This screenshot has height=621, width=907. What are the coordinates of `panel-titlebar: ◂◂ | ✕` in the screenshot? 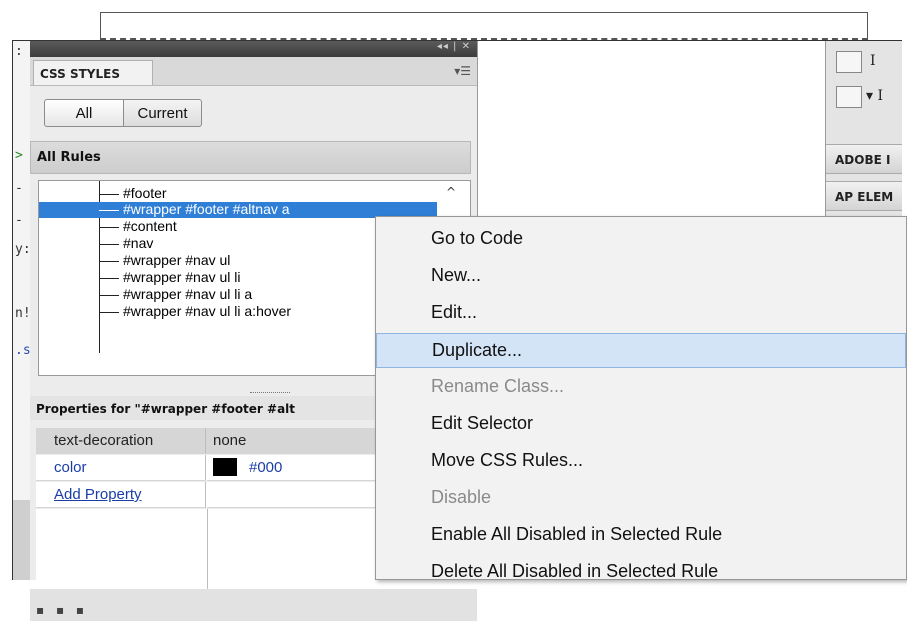 It's located at (253, 49).